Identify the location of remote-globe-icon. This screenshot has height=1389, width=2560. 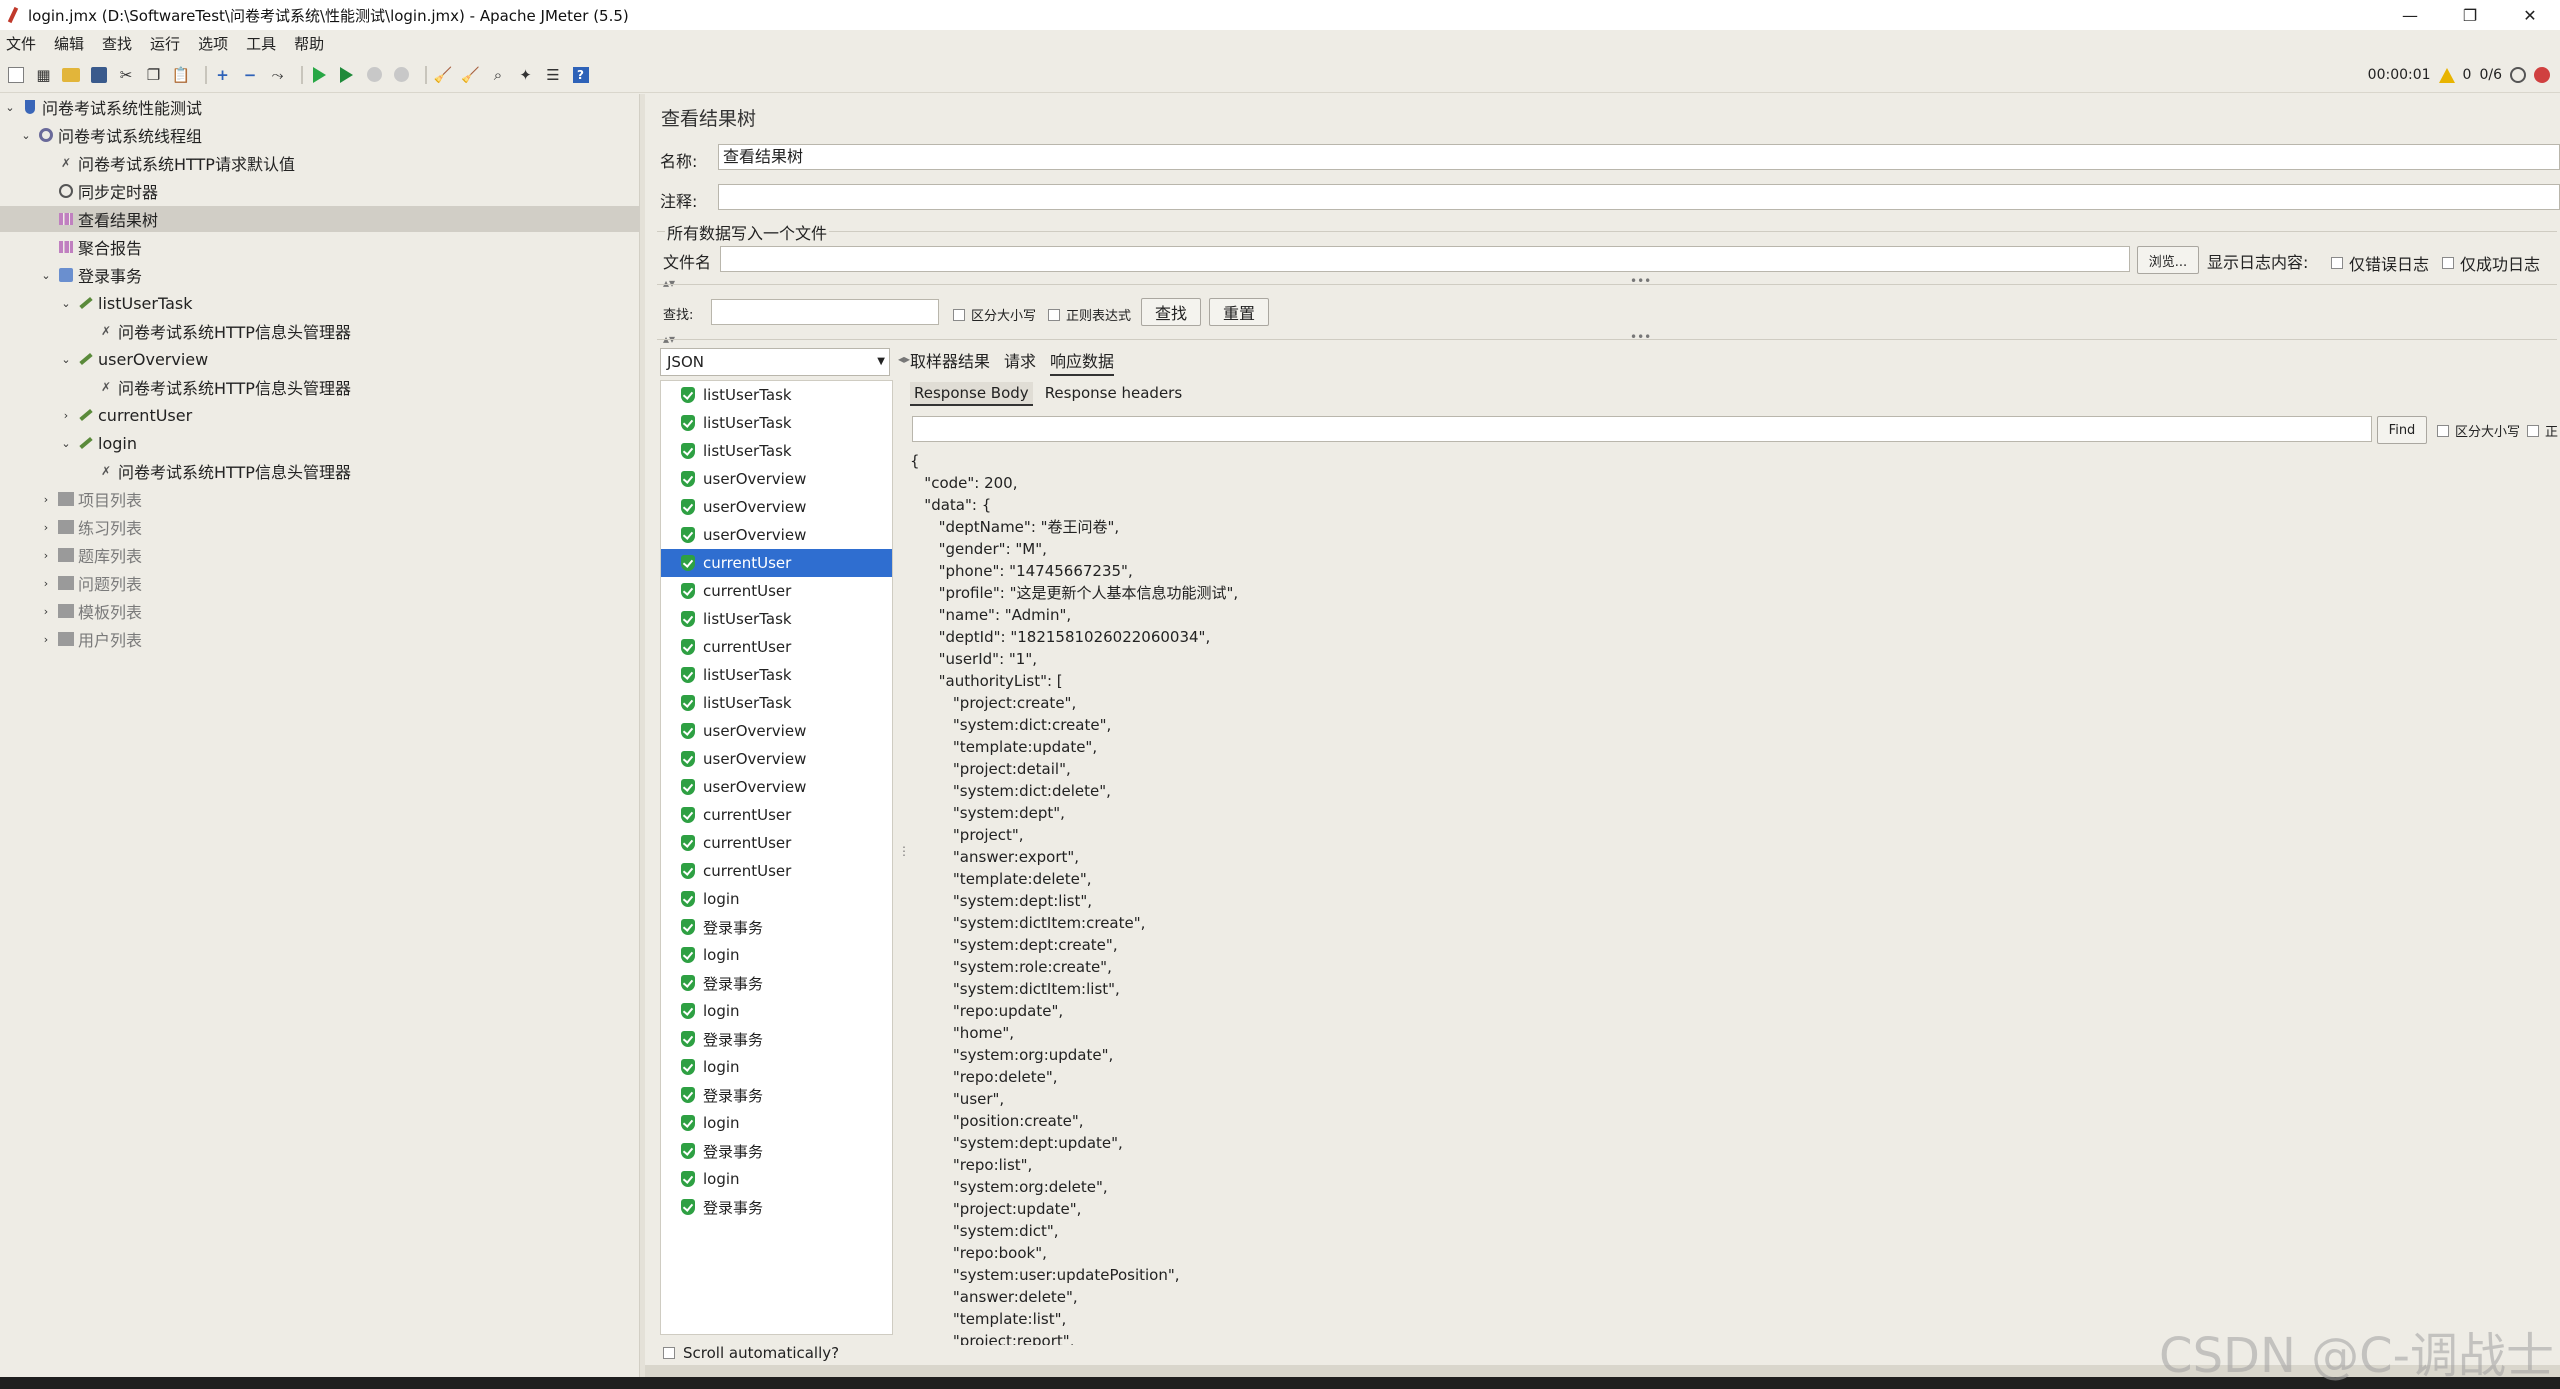
(2518, 75).